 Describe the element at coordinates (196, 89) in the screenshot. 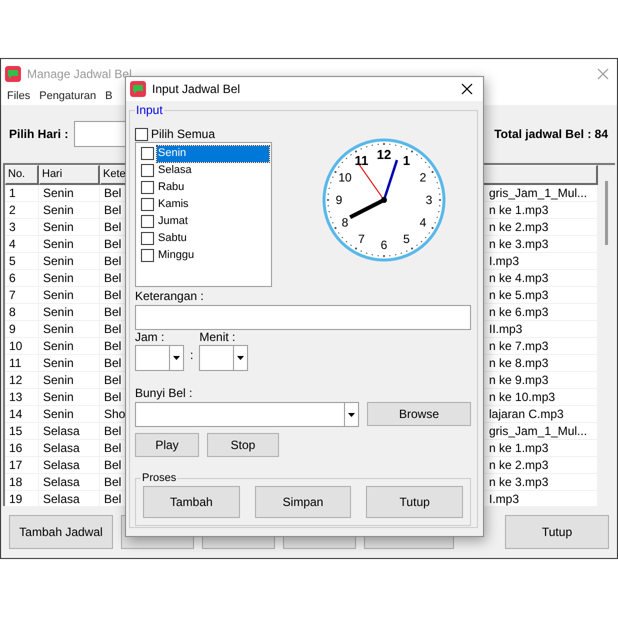

I see `dialog-title: Input Jadwal Bel` at that location.